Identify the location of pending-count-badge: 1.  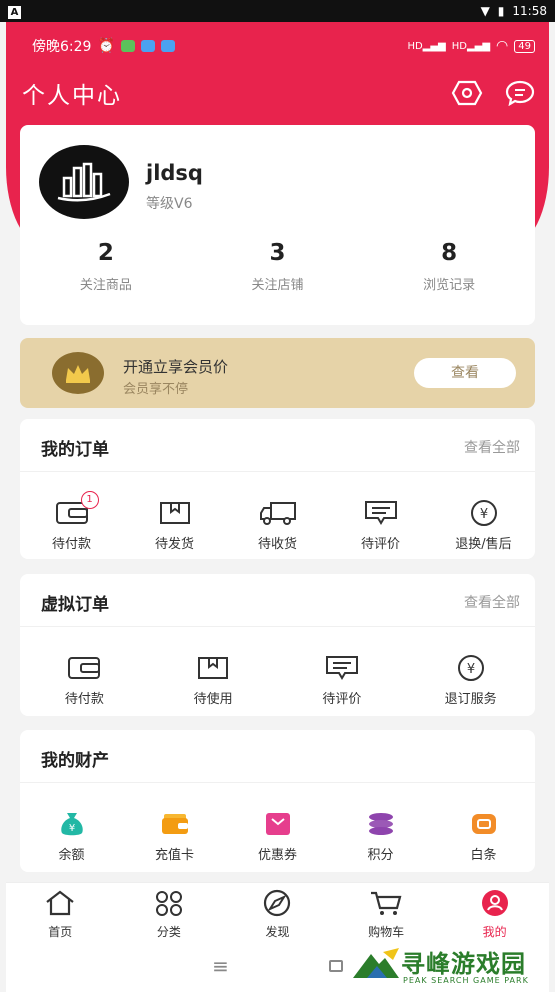
(89, 500).